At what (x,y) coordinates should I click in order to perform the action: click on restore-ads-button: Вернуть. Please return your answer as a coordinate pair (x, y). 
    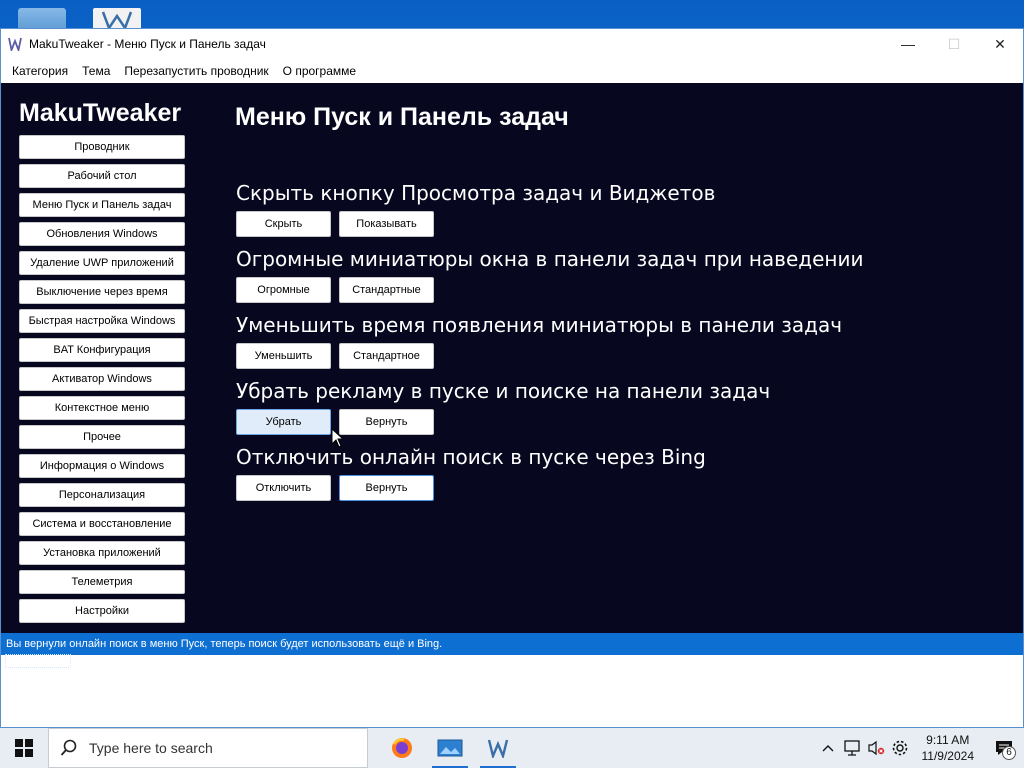
    Looking at the image, I should click on (386, 422).